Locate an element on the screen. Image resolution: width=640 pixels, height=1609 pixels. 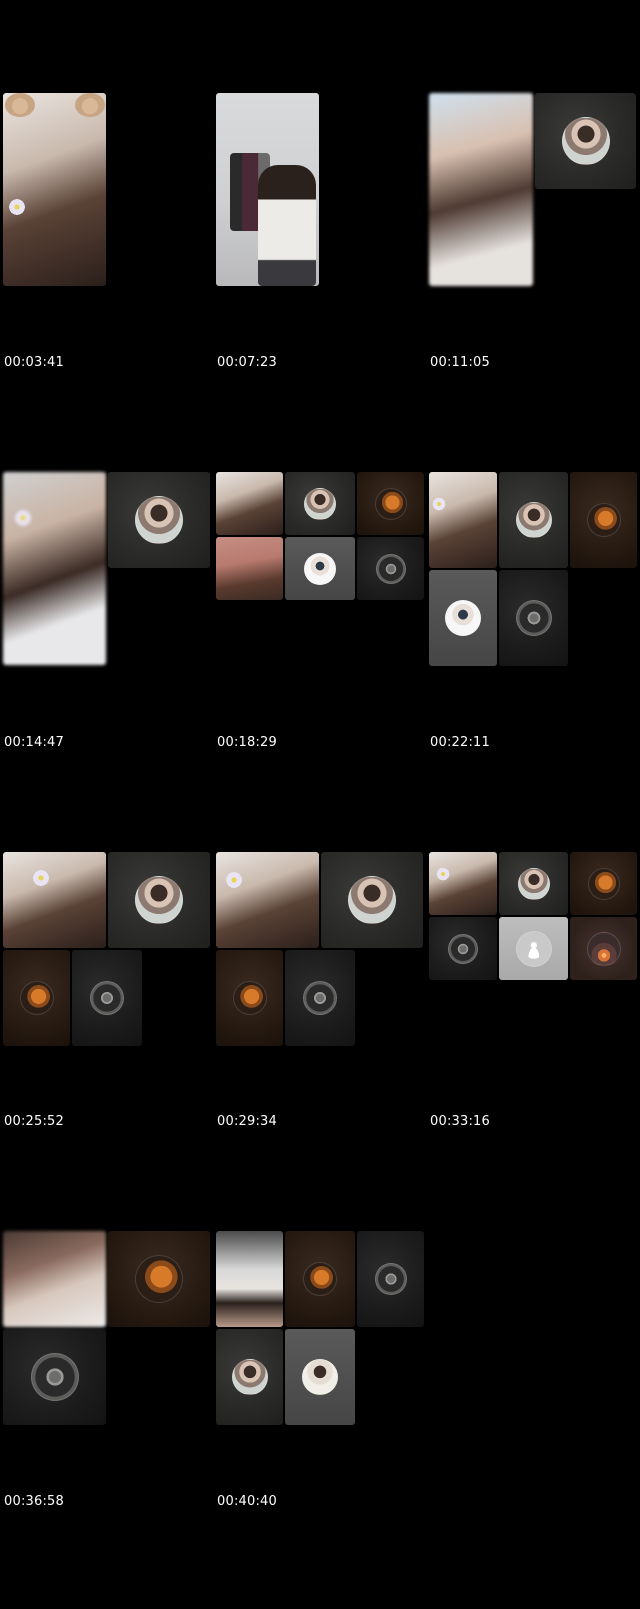
user-placeholder-icon is located at coordinates (533, 948).